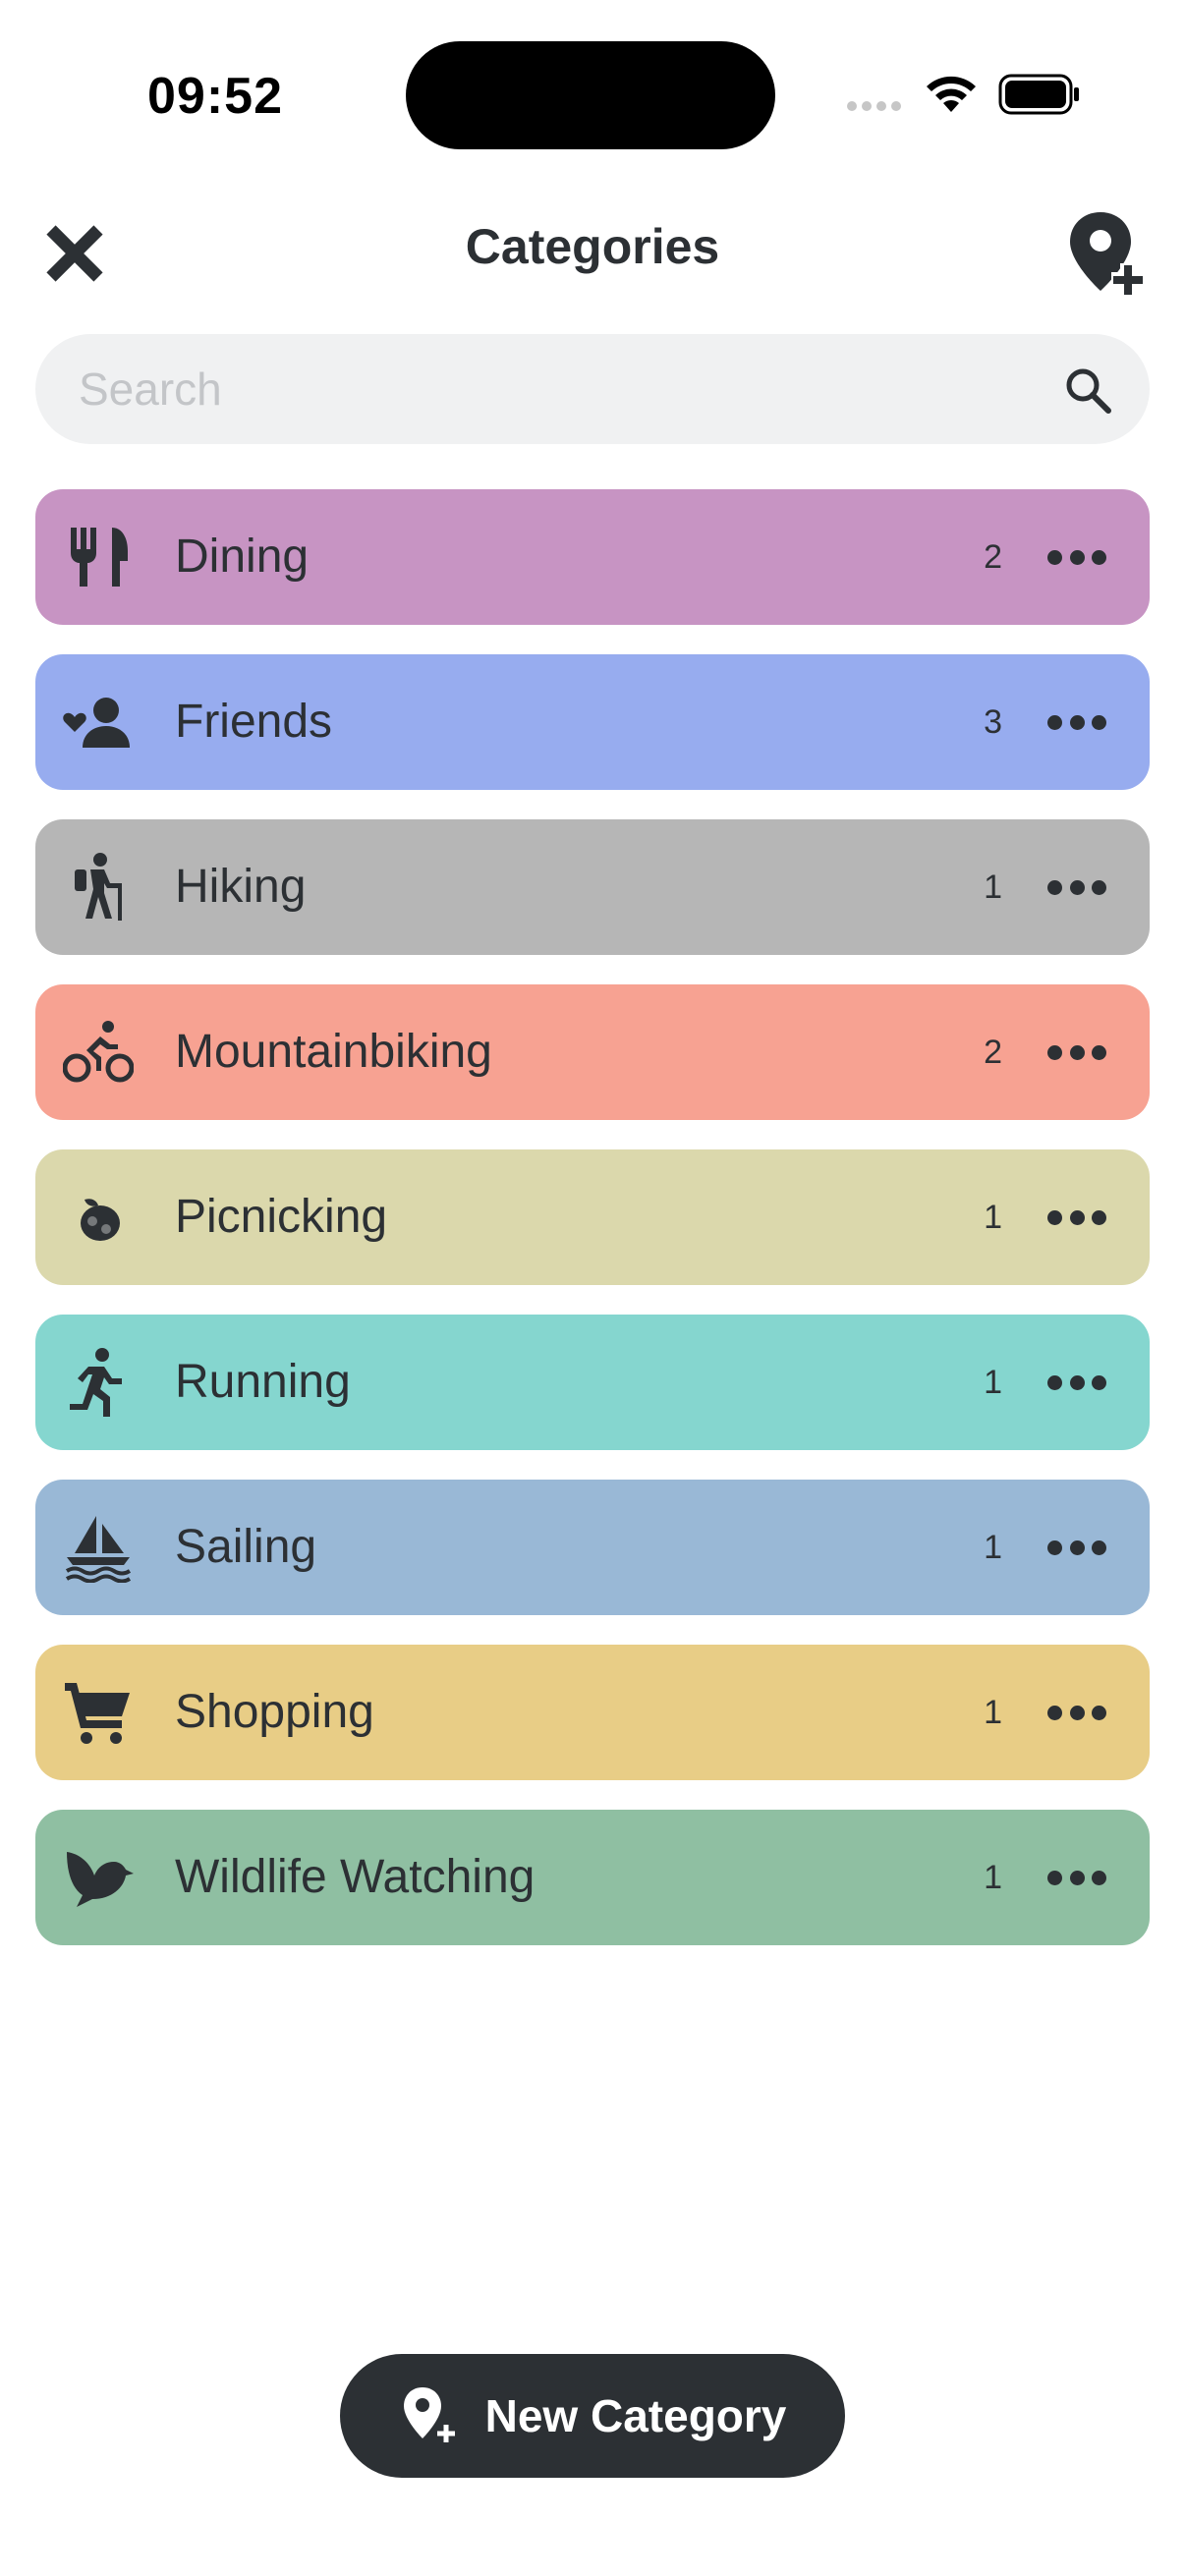 The image size is (1185, 2576). I want to click on category-label: Dining, so click(243, 557).